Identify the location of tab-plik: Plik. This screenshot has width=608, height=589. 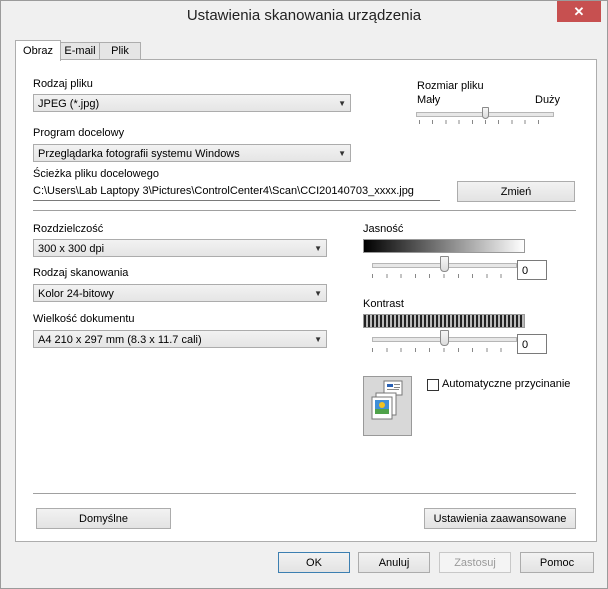
(120, 51).